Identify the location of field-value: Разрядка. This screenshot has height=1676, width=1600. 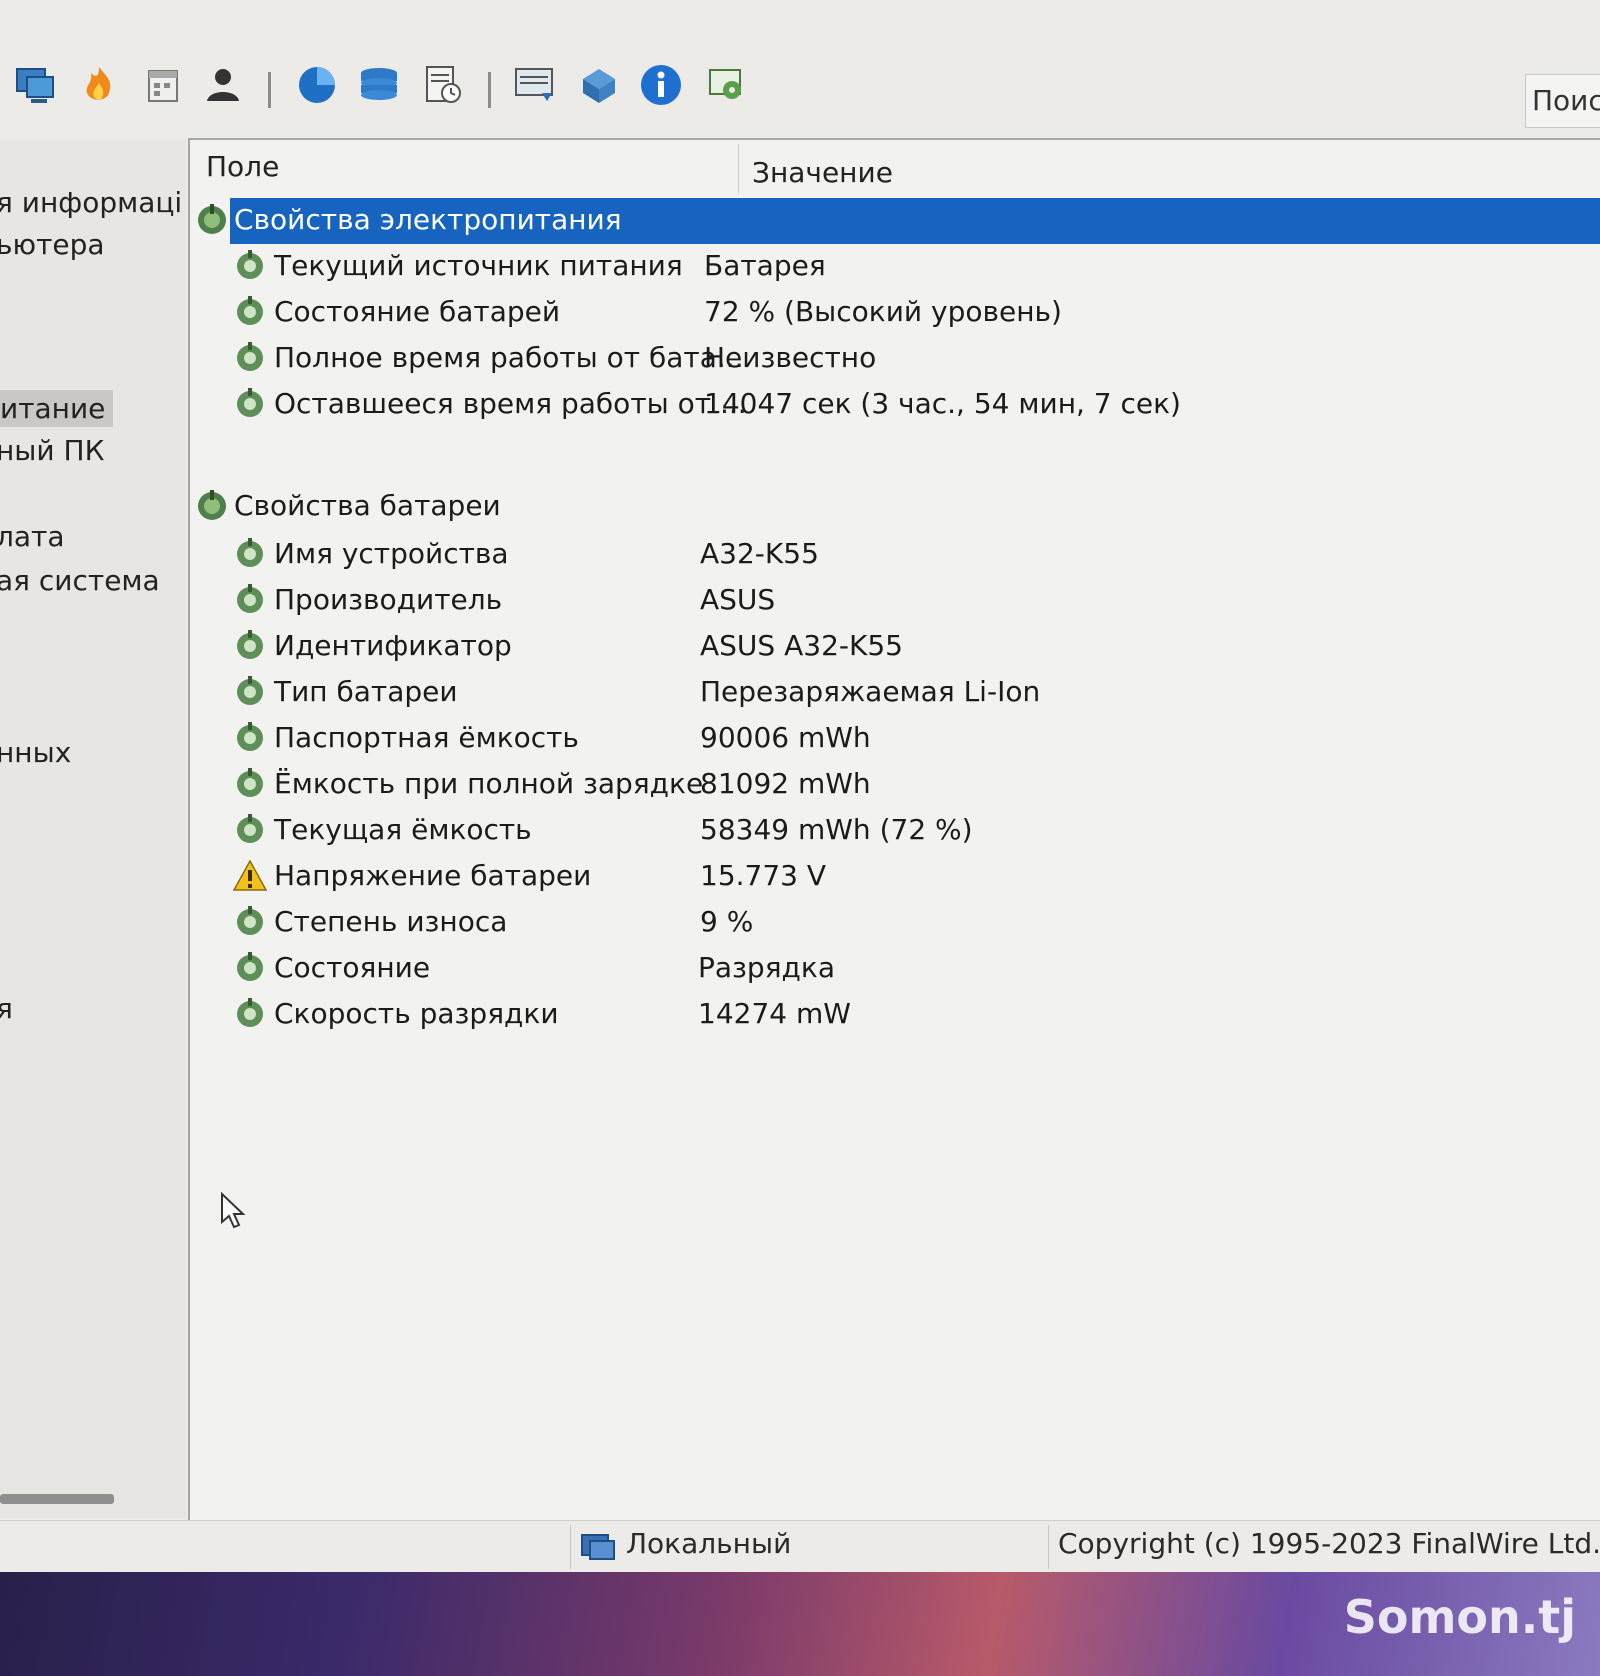
(766, 967).